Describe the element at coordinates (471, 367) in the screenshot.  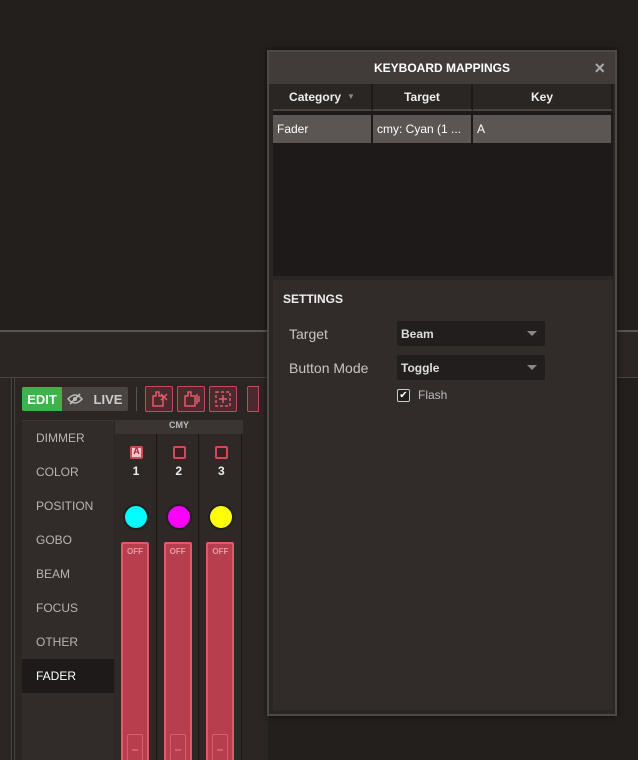
I see `button-mode-select: Toggle` at that location.